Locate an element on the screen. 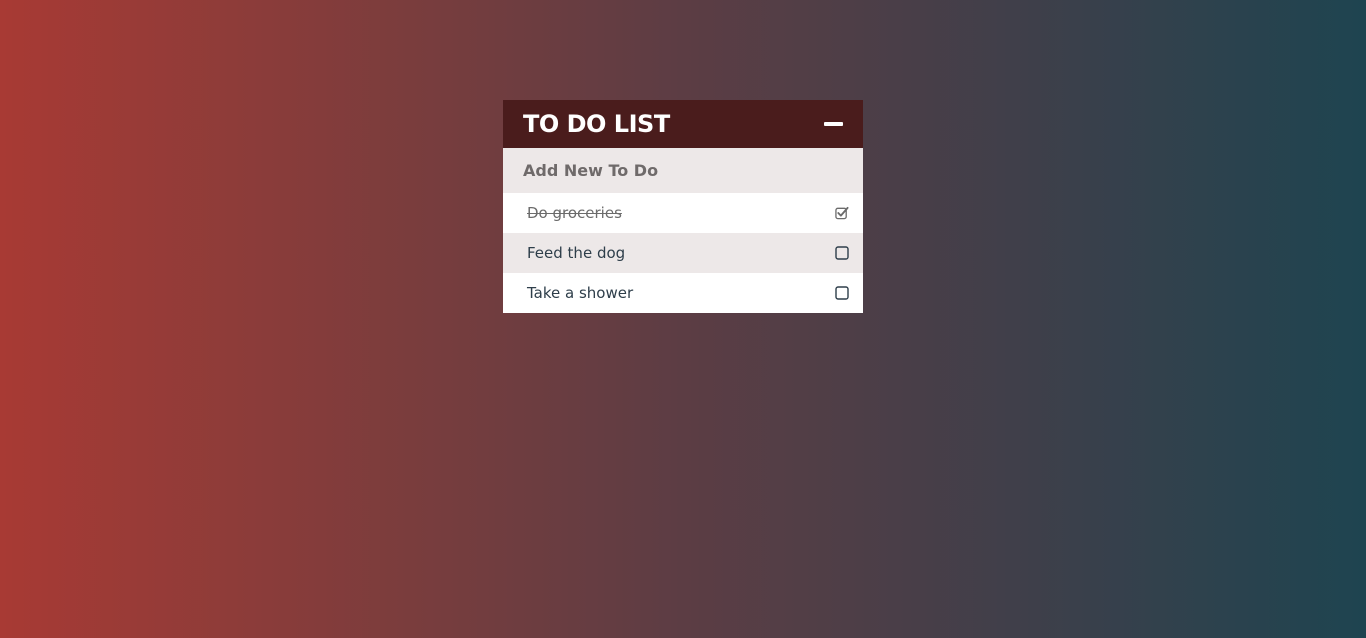 Image resolution: width=1366 pixels, height=638 pixels. page-title: TO DO LIST is located at coordinates (596, 124).